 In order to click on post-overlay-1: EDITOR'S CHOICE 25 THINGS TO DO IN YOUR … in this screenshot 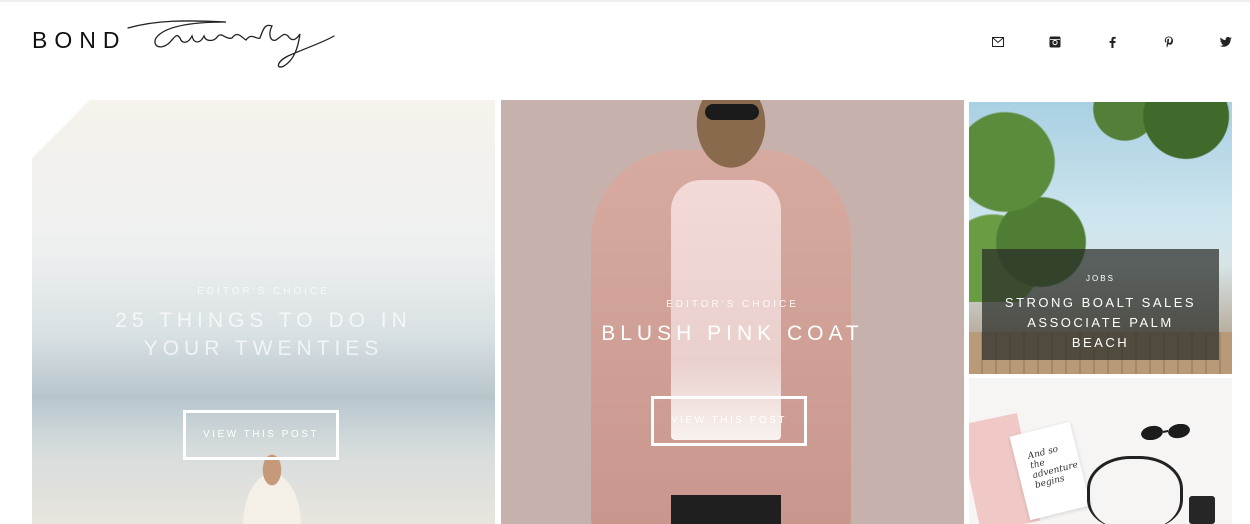, I will do `click(263, 373)`.